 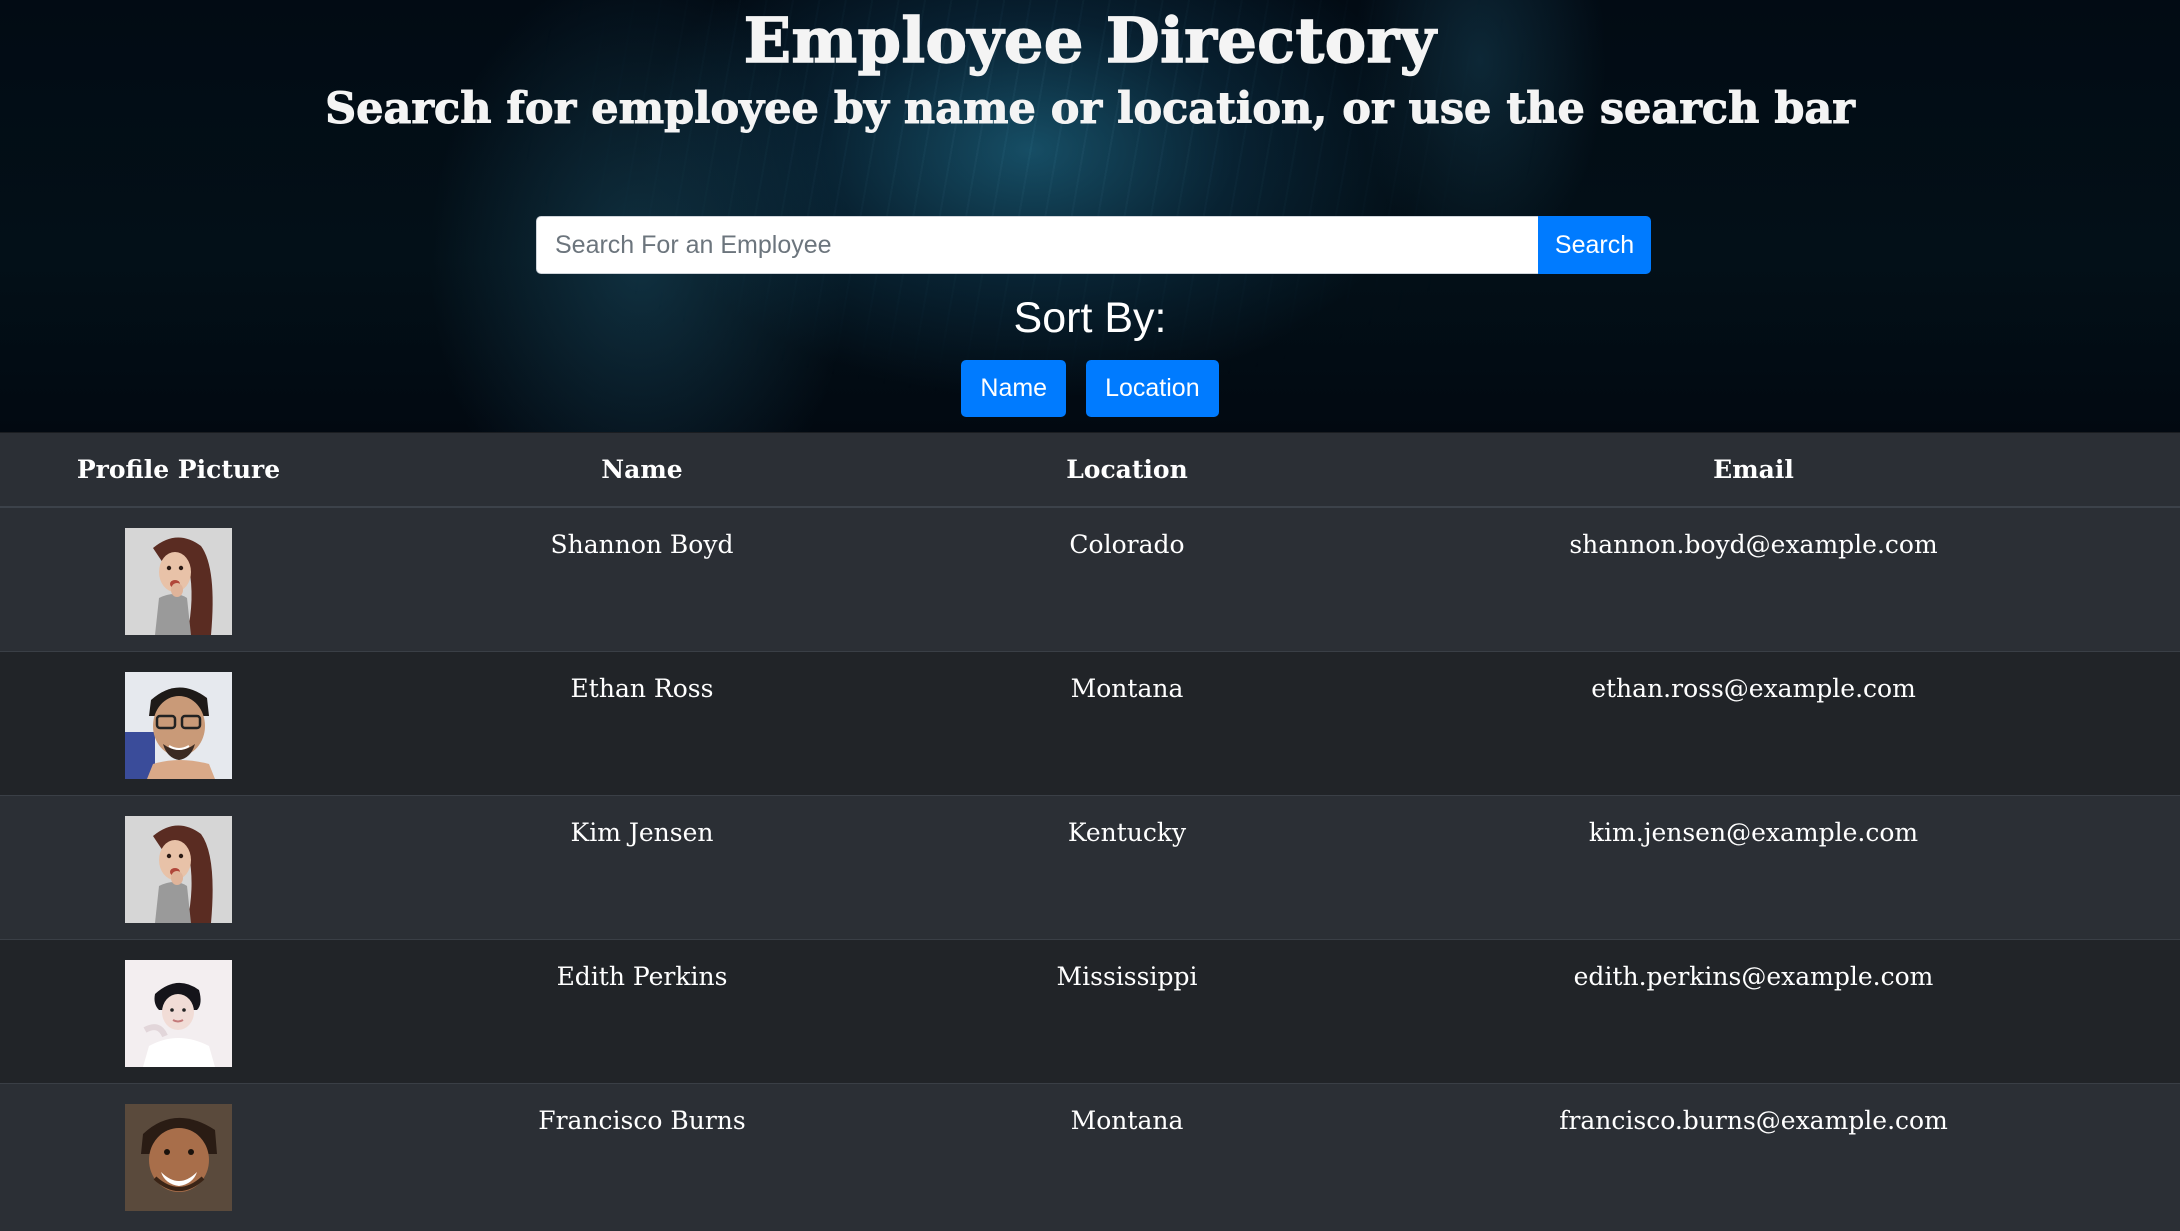 What do you see at coordinates (642, 1010) in the screenshot?
I see `employee-name: Edith Perkins` at bounding box center [642, 1010].